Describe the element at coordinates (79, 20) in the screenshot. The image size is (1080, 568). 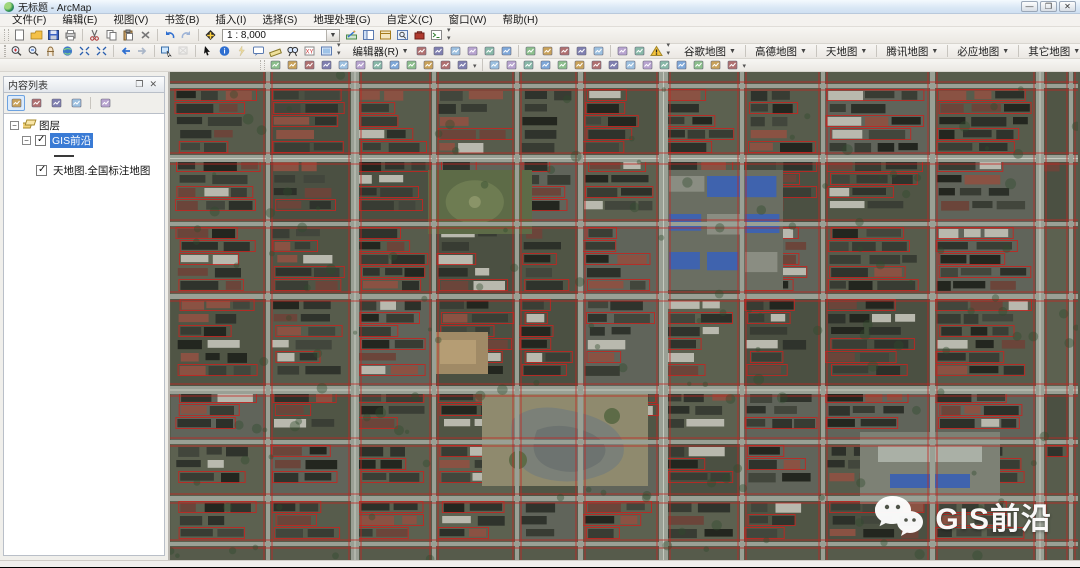
I see `menu-item-1: 编辑(E)` at that location.